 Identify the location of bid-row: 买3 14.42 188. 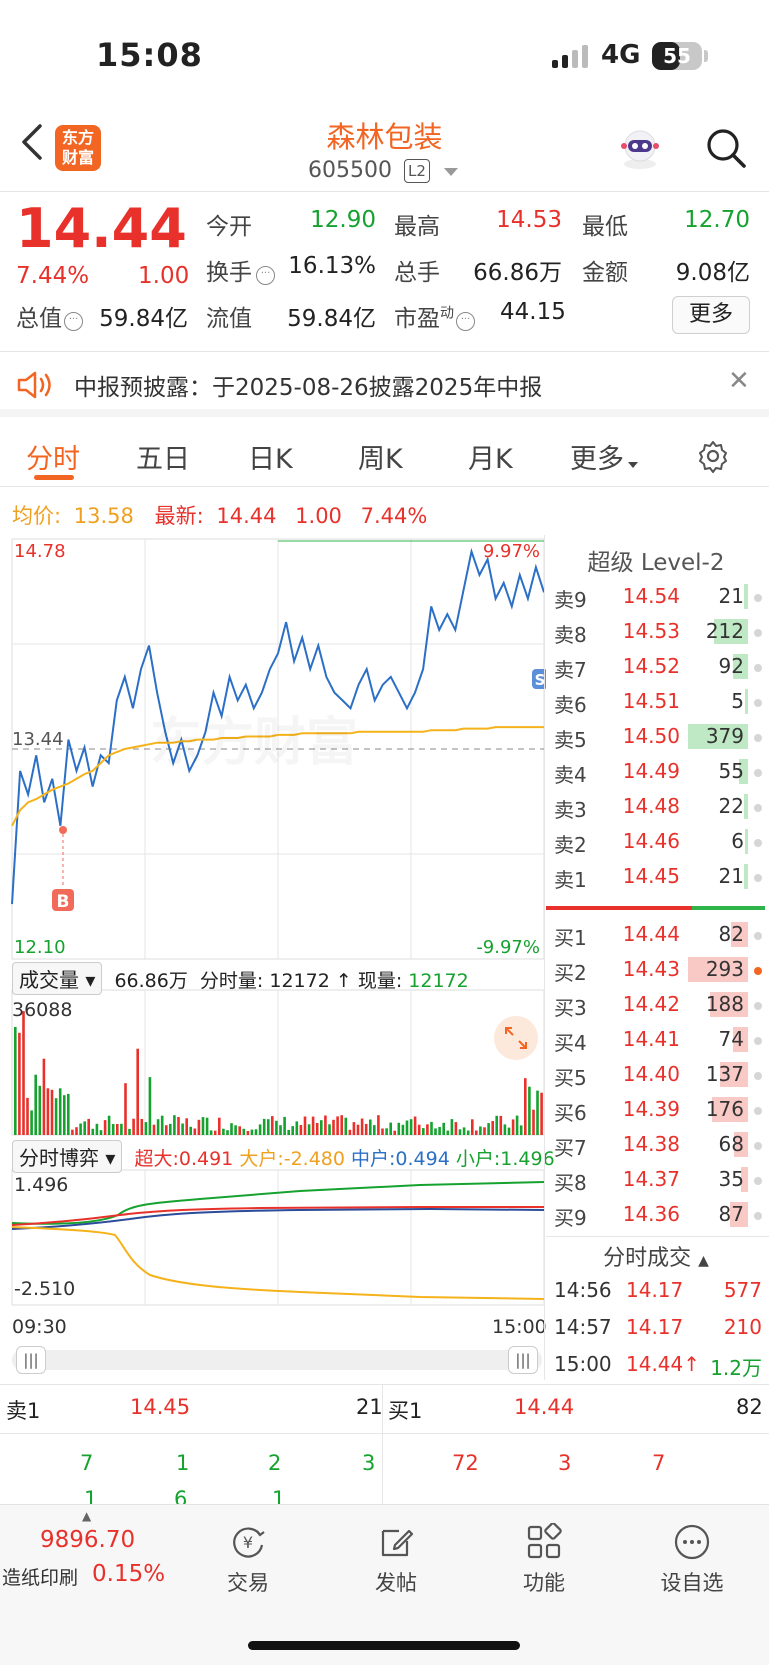
(655, 1005).